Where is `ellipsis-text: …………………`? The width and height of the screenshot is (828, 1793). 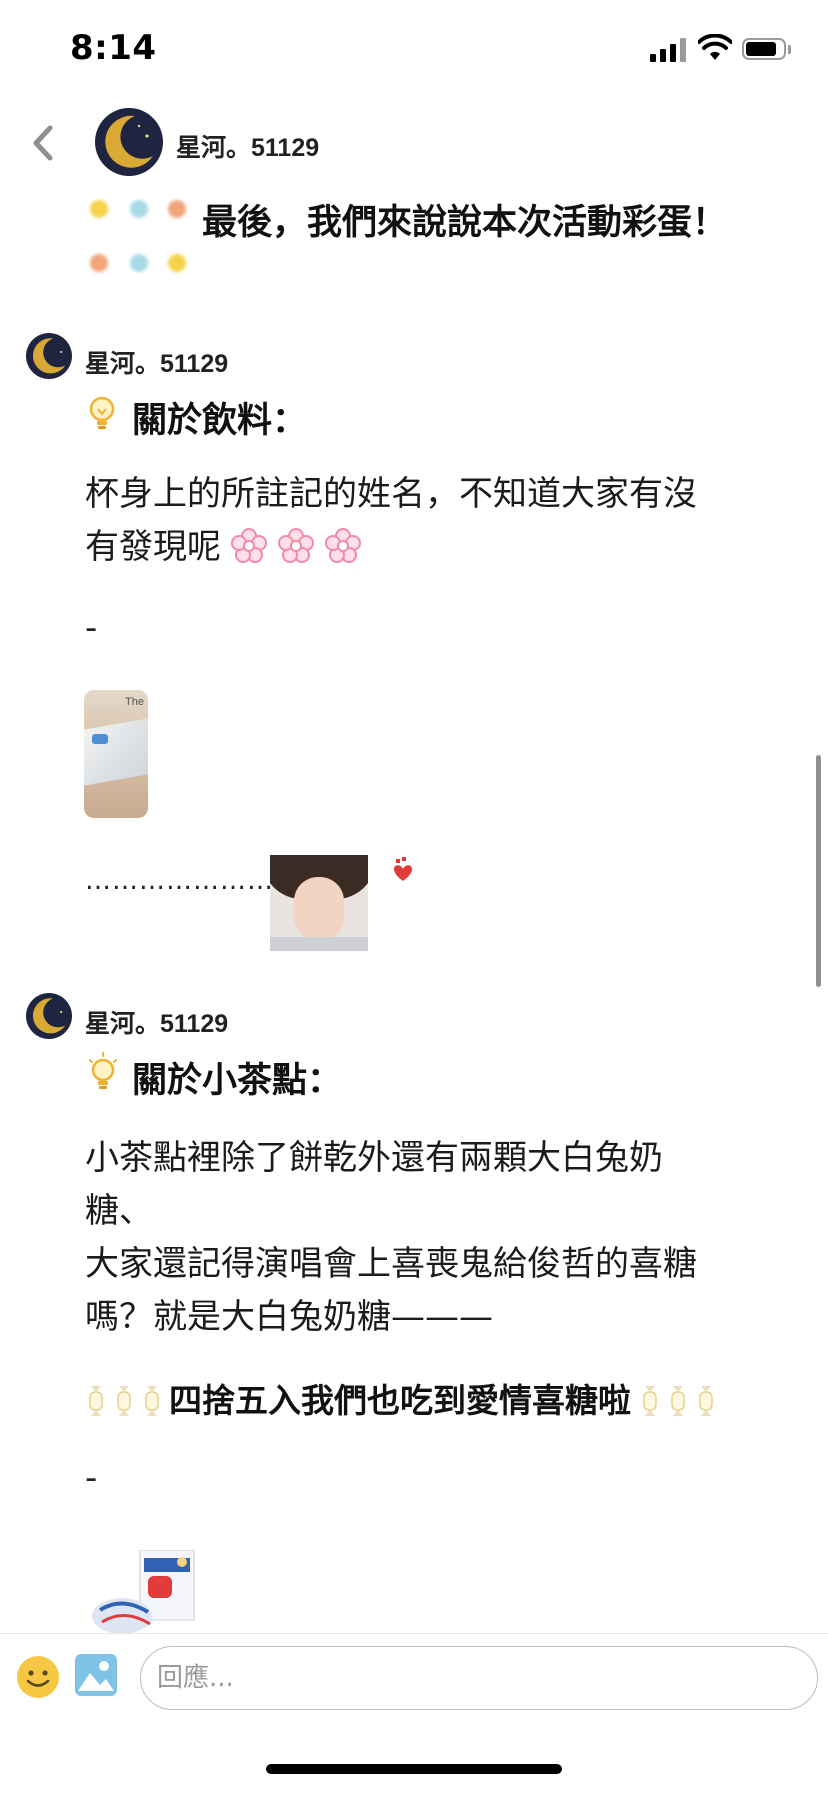
ellipsis-text: ………………… is located at coordinates (179, 881).